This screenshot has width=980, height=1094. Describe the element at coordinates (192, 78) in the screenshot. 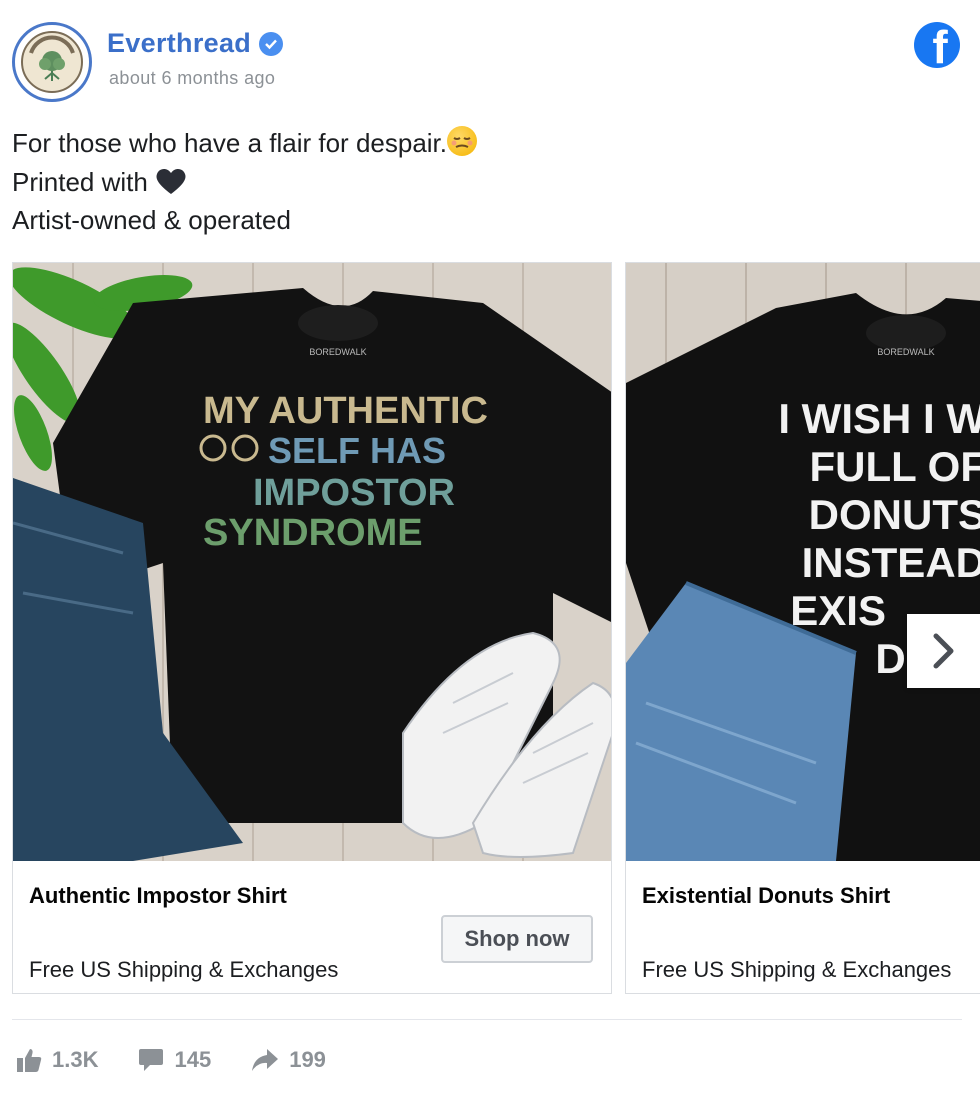

I see `post-timestamp: about 6 months ago` at that location.